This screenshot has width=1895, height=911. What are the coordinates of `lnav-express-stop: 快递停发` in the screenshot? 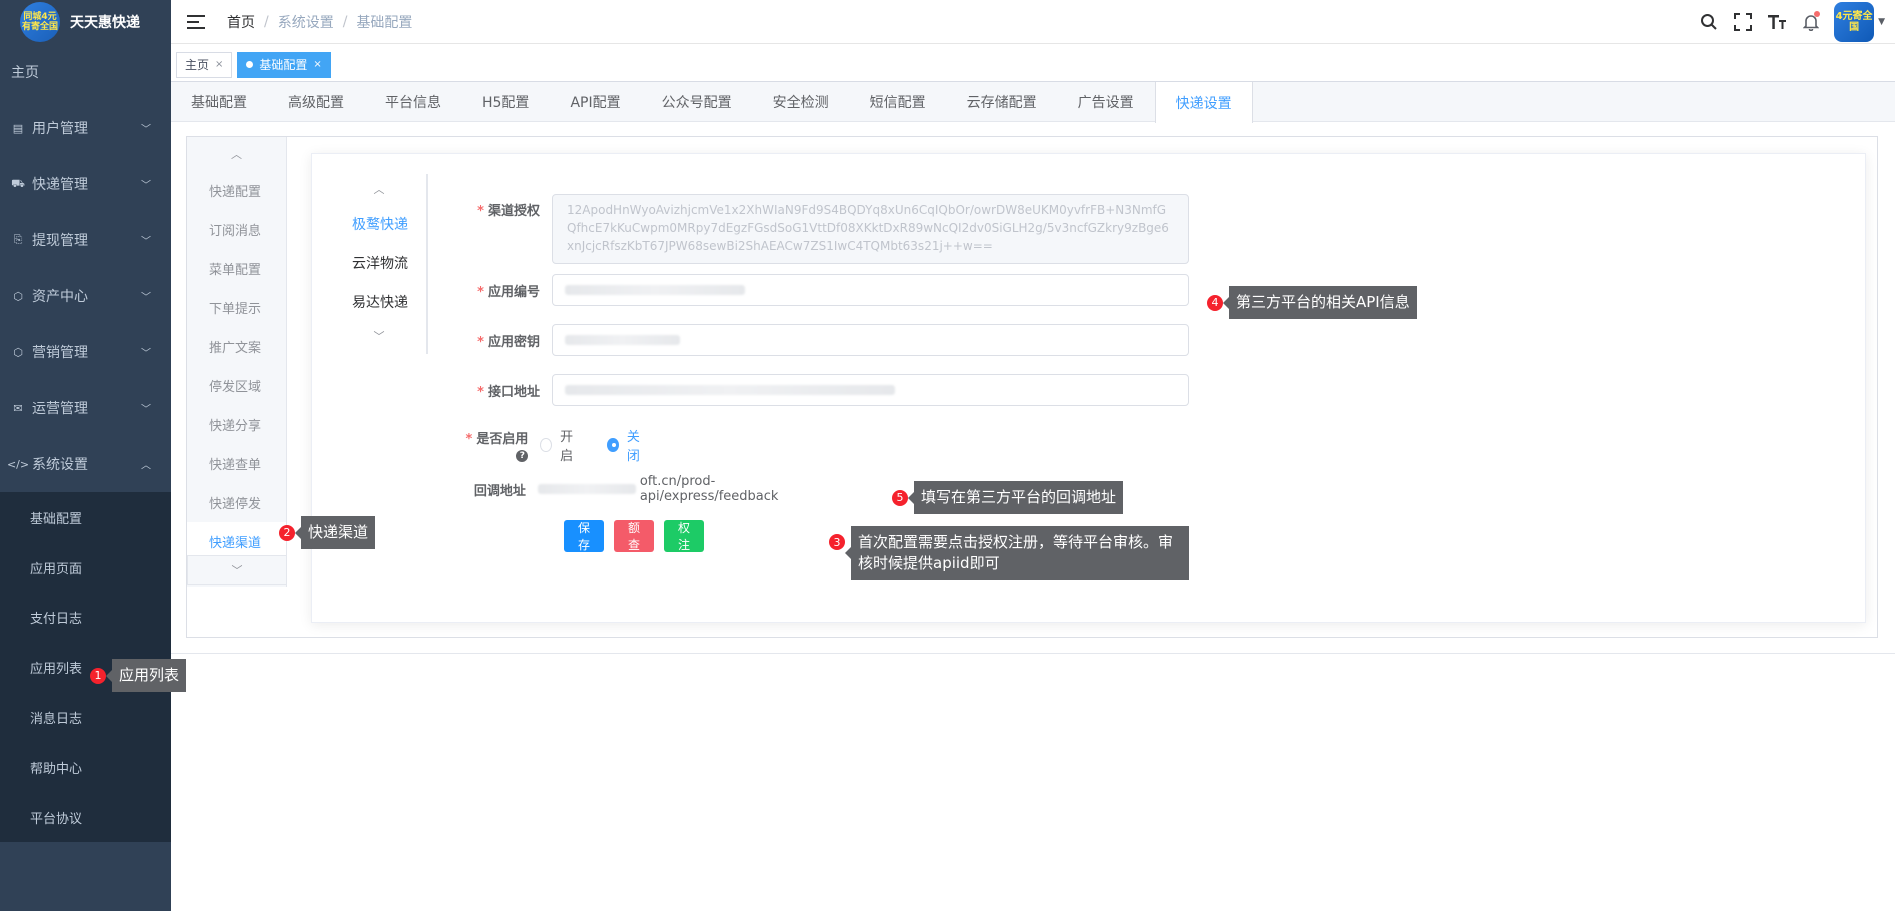 It's located at (236, 502).